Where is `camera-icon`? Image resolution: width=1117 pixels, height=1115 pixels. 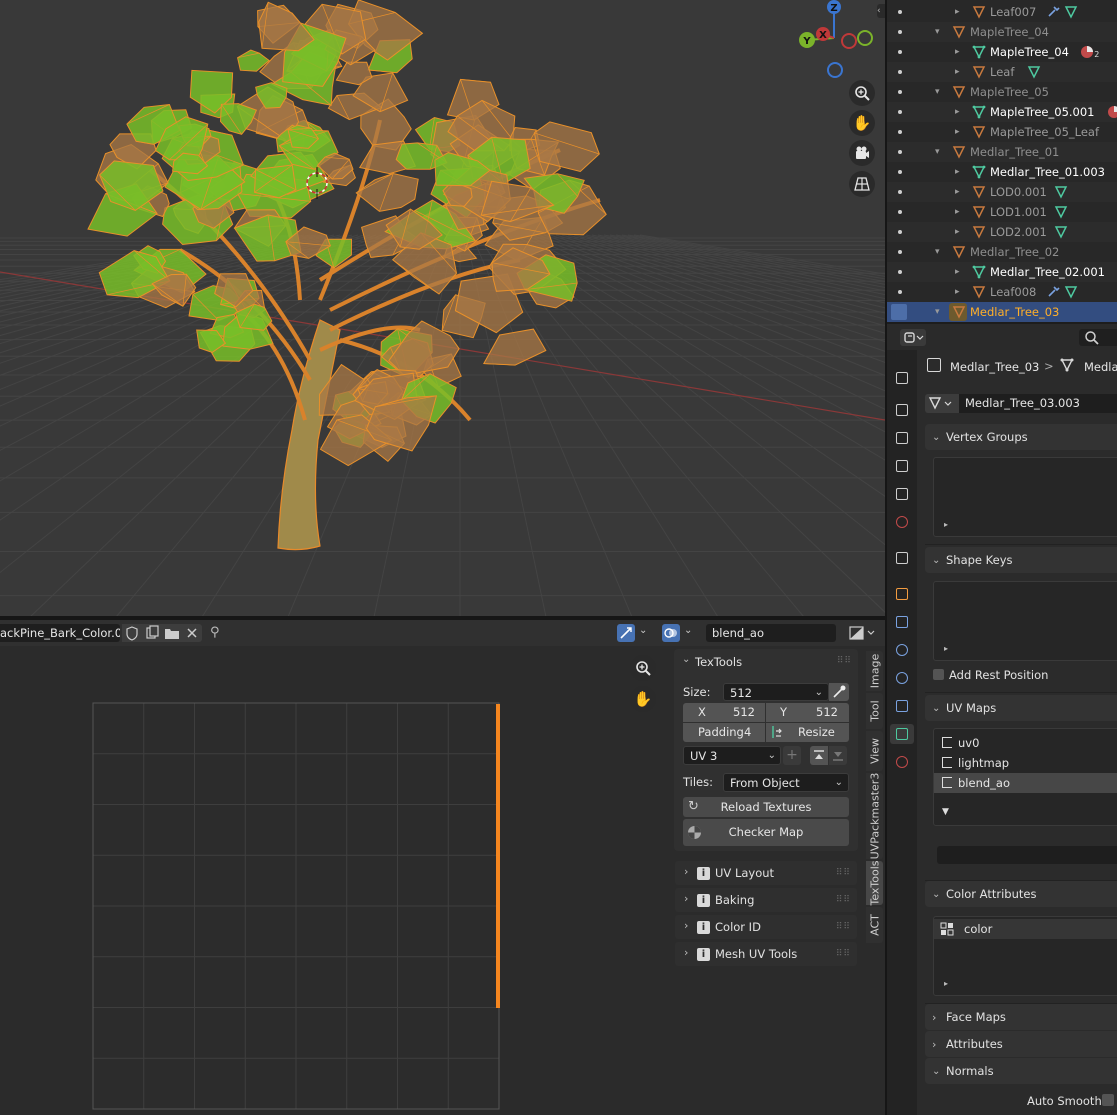
camera-icon is located at coordinates (862, 153).